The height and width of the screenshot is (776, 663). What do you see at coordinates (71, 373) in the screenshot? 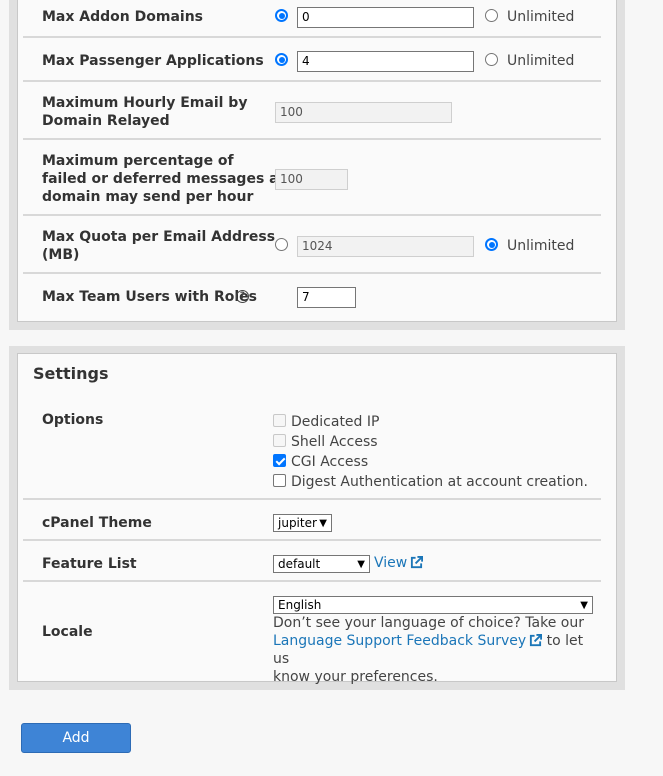
I see `settings-title: Settings` at bounding box center [71, 373].